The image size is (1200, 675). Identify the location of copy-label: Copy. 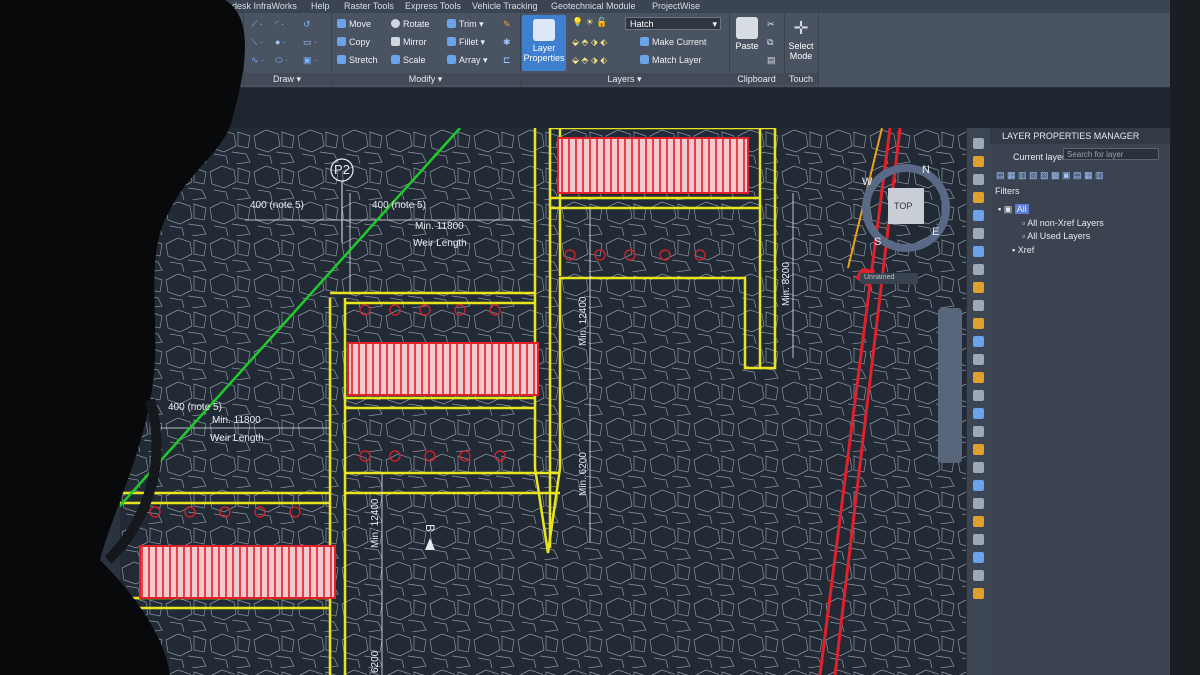
(360, 42).